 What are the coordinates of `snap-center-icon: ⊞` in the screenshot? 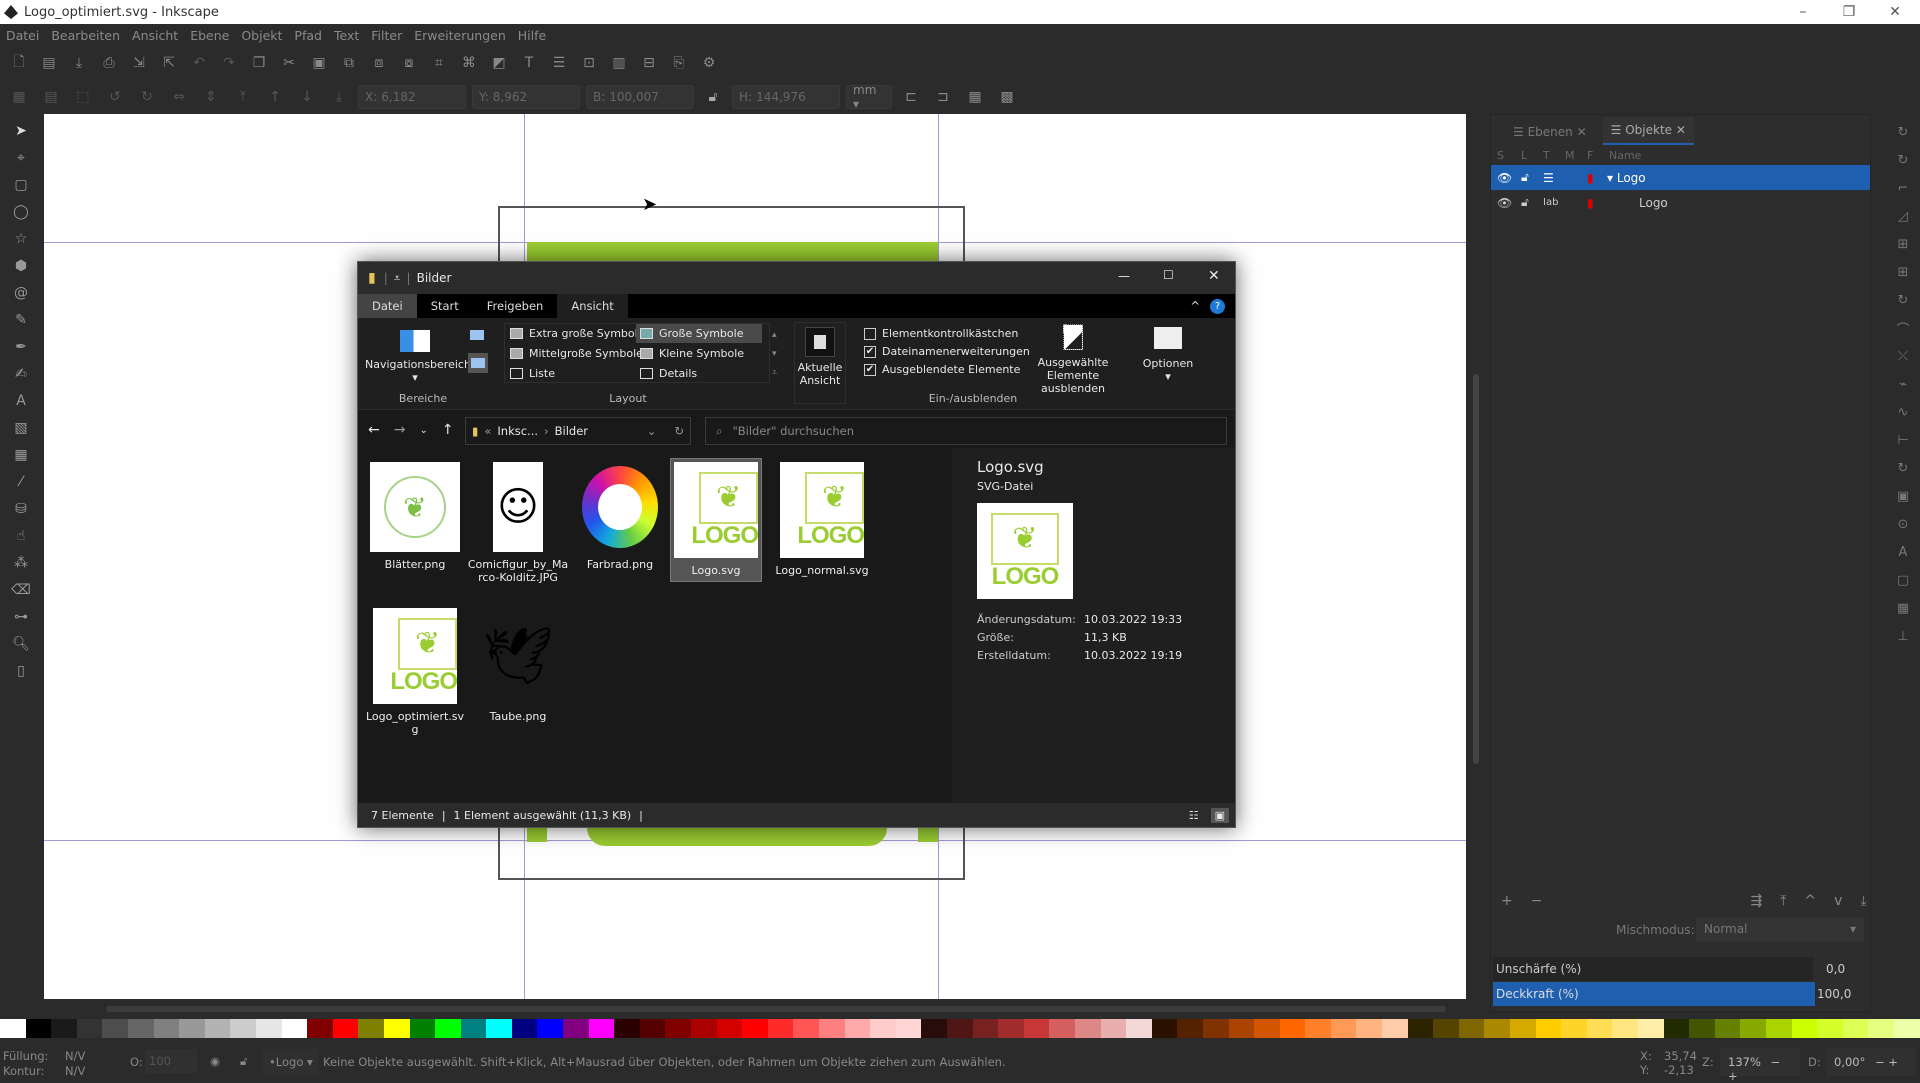 It's located at (1903, 244).